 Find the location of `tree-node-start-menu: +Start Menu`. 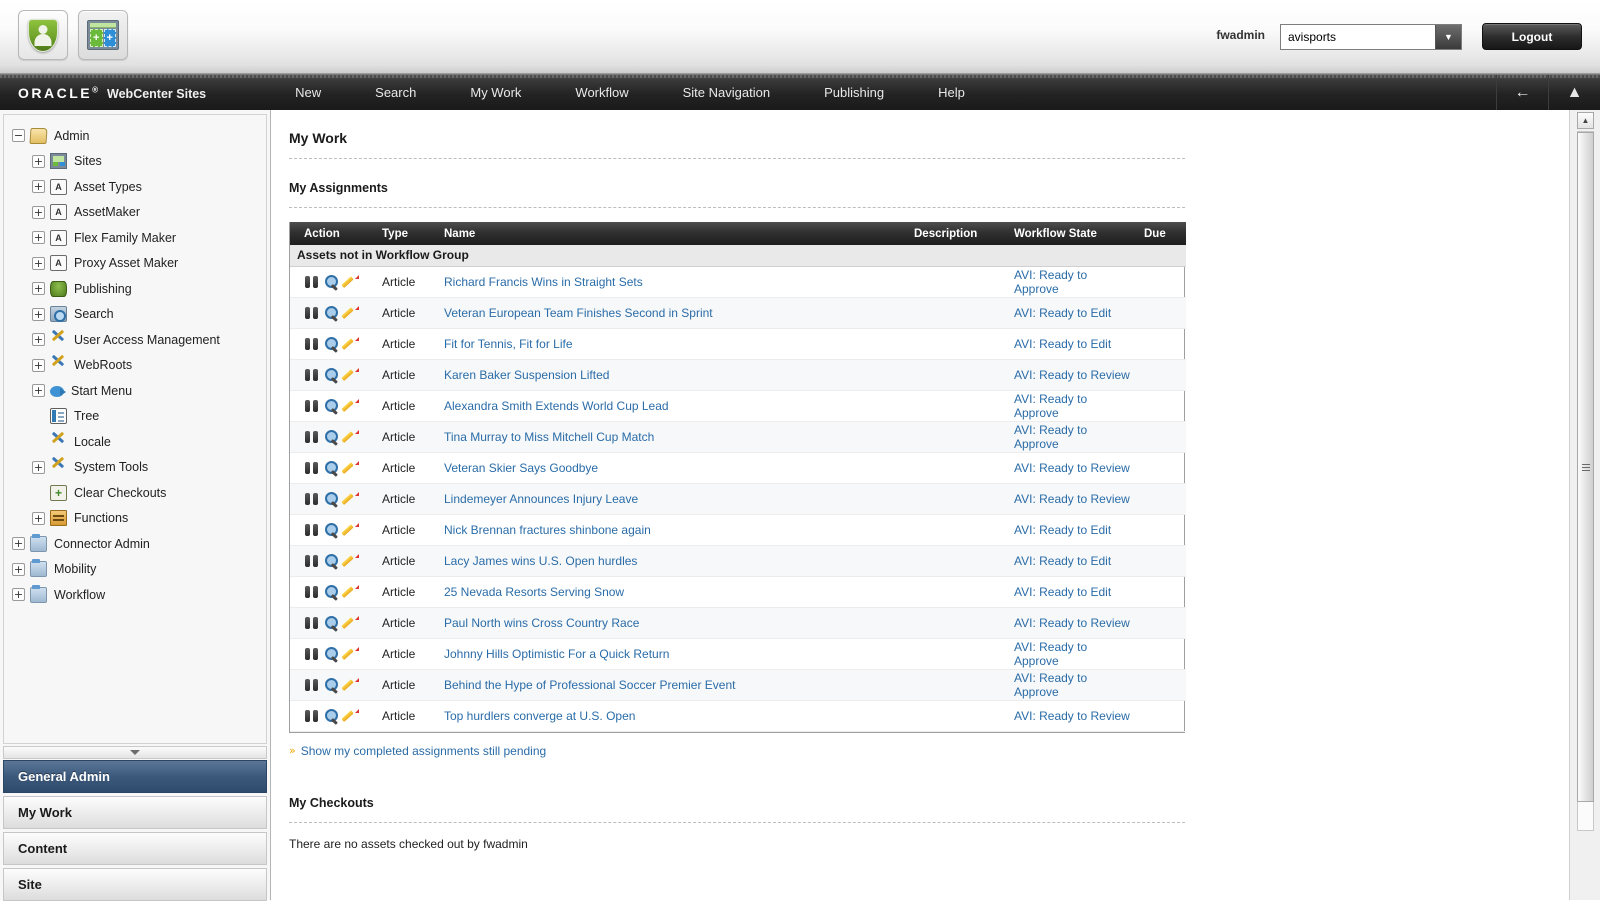

tree-node-start-menu: +Start Menu is located at coordinates (135, 391).